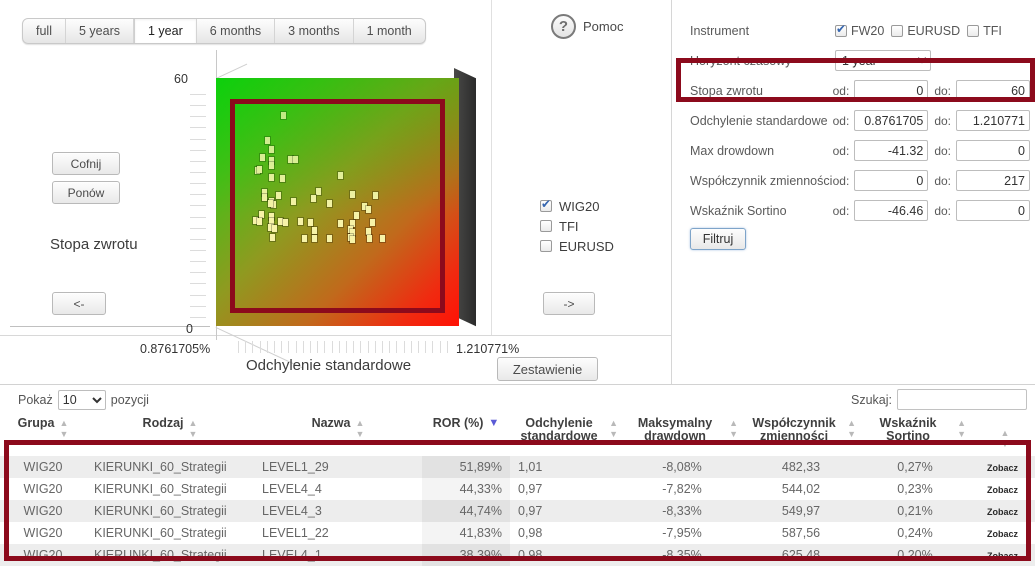 The image size is (1035, 566). I want to click on period-button-1-year: 1 year, so click(165, 31).